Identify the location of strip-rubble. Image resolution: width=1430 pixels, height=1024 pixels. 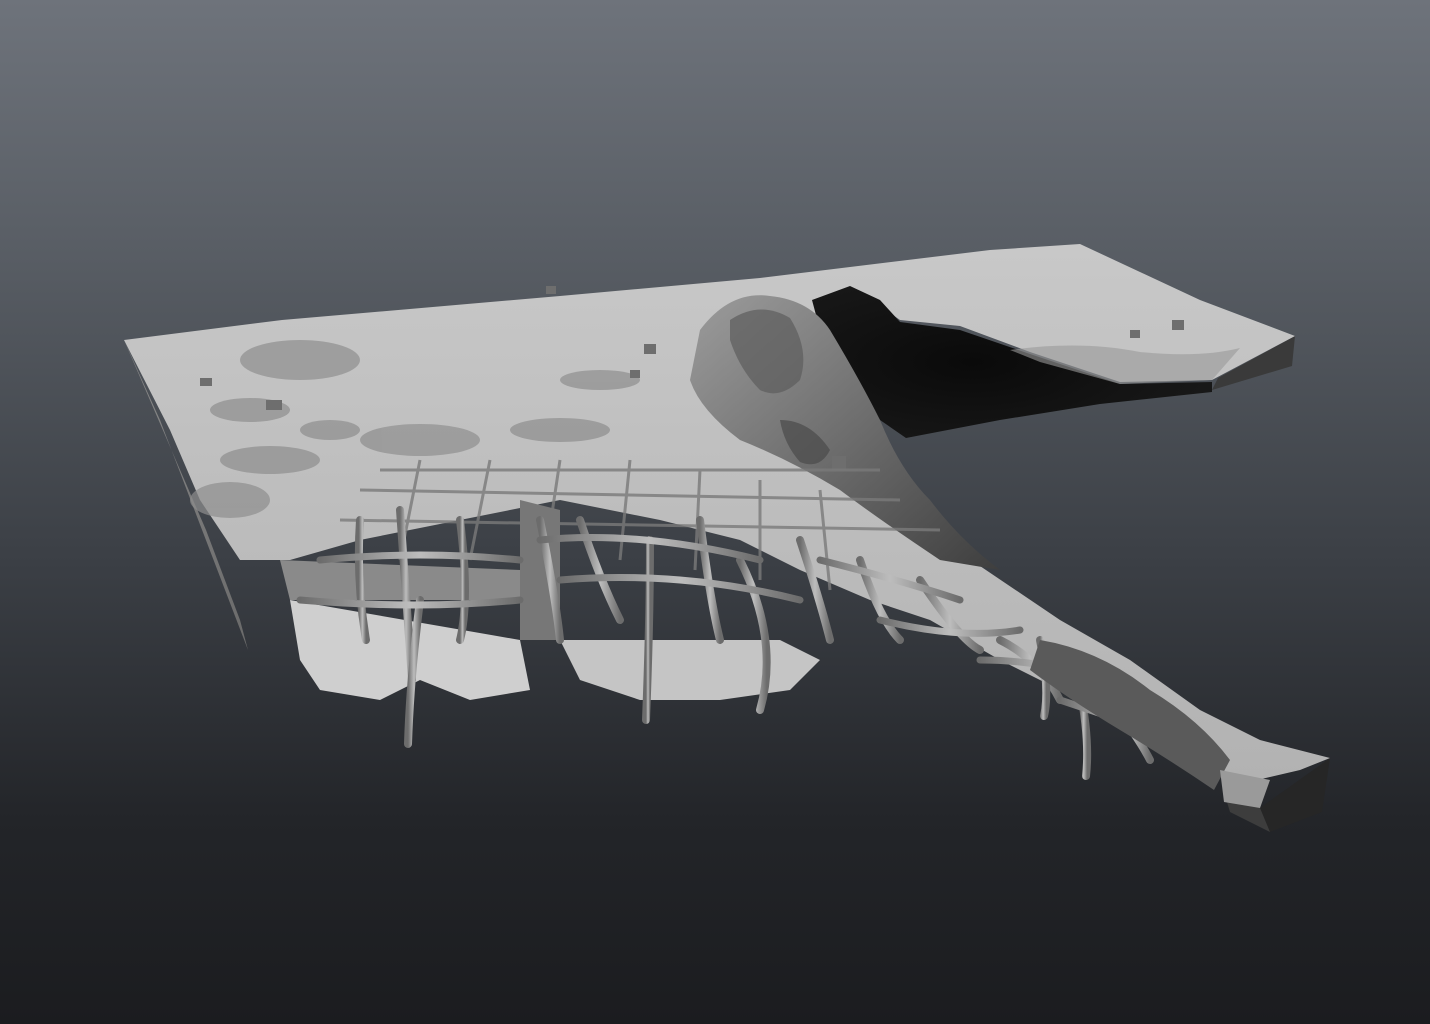
(1150, 724).